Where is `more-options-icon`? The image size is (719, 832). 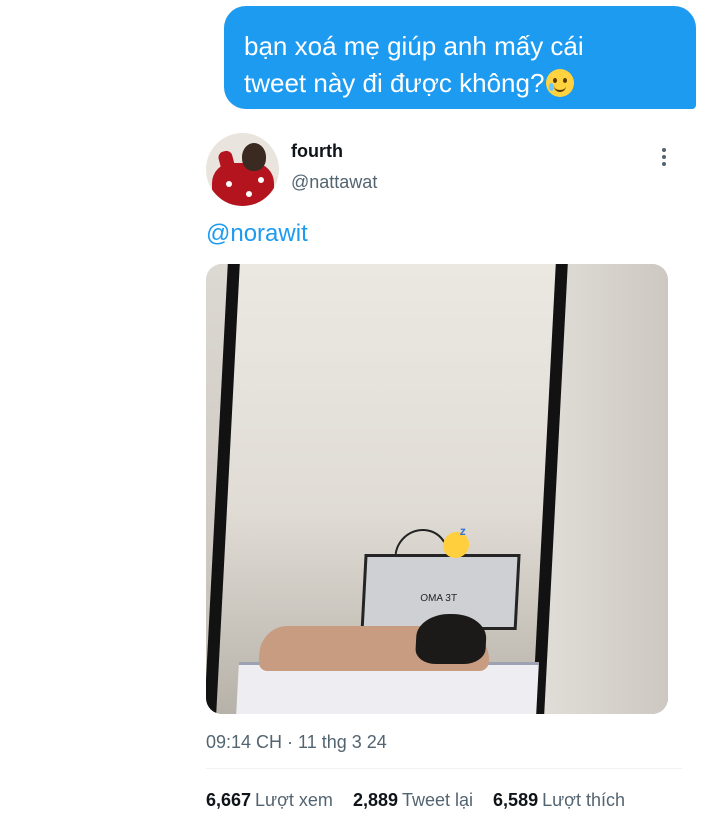 more-options-icon is located at coordinates (664, 159).